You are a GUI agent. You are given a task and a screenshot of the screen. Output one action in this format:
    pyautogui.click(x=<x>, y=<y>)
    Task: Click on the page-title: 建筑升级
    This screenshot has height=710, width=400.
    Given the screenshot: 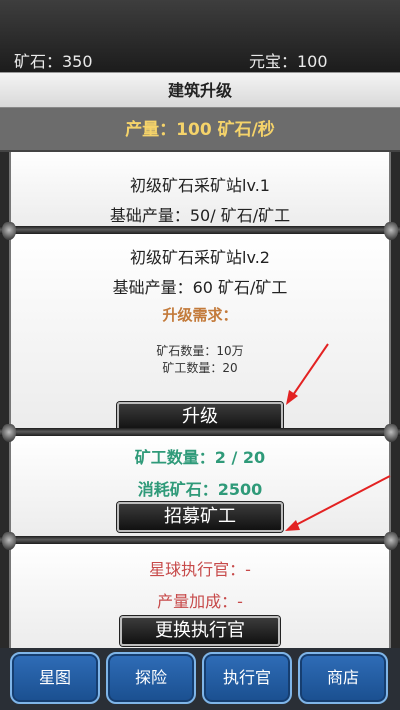 What is the action you would take?
    pyautogui.click(x=200, y=90)
    